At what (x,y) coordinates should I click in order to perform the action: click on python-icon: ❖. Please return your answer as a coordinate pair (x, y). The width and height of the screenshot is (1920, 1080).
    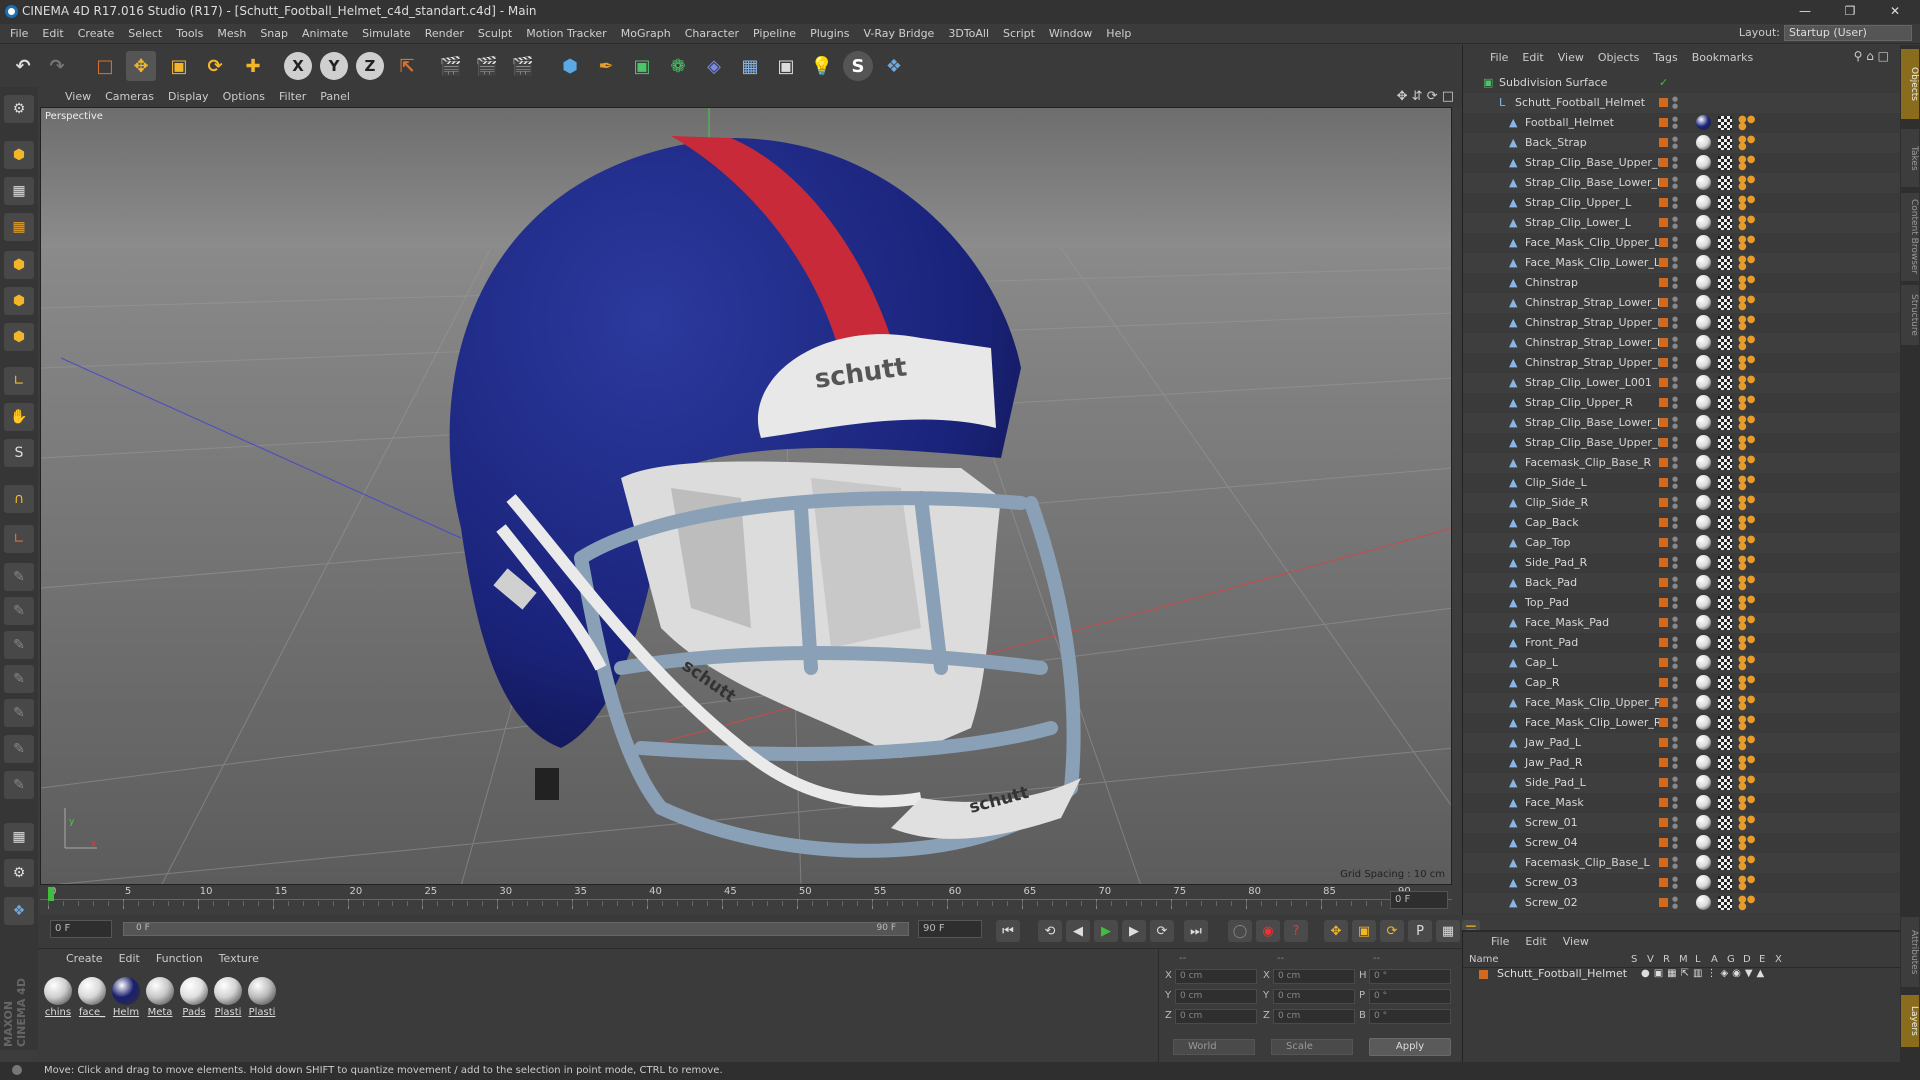
    Looking at the image, I should click on (894, 66).